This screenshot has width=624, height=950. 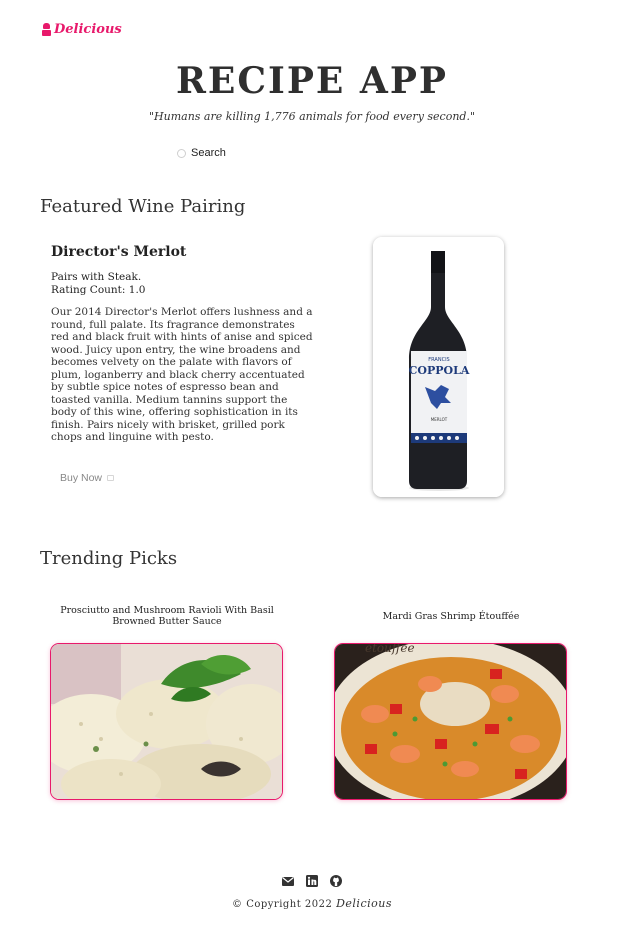 I want to click on buy-now-button: Buy Now, so click(x=87, y=478).